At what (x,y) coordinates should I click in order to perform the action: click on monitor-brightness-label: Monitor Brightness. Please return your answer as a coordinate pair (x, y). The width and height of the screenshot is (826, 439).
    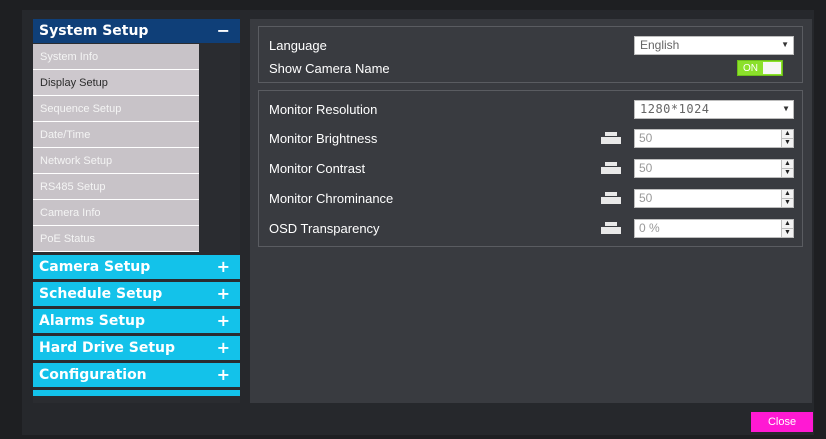
    Looking at the image, I should click on (323, 138).